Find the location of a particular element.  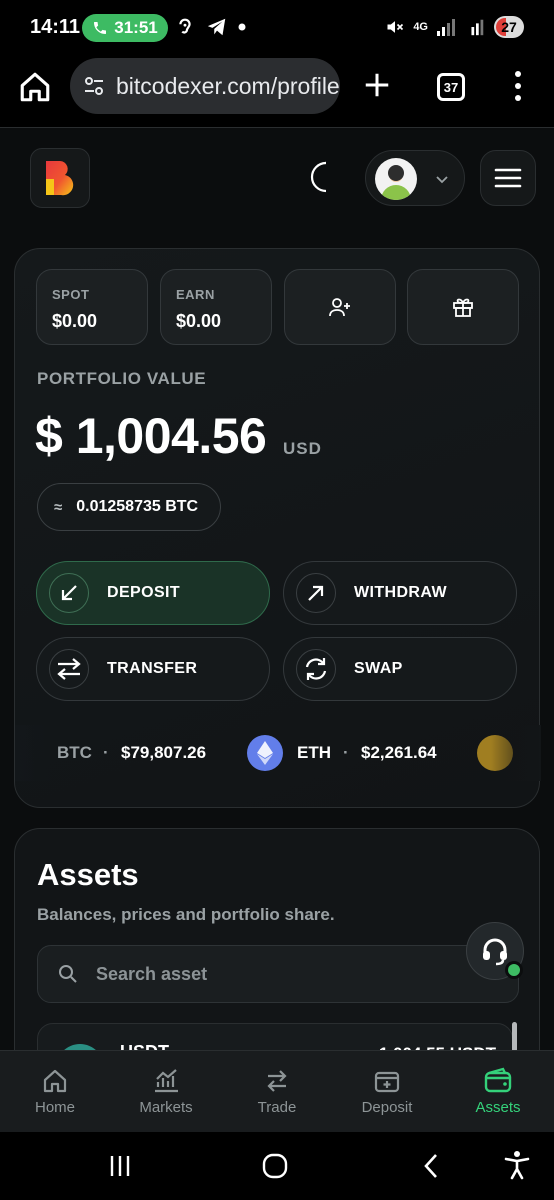

accessibility-icon is located at coordinates (517, 1165).